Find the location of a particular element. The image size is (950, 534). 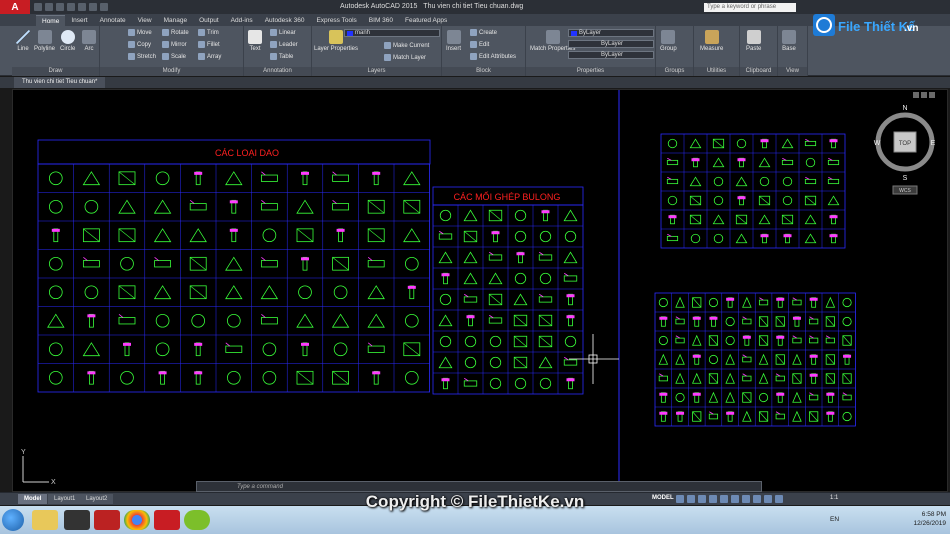

paste-tool: Paste is located at coordinates (753, 41).